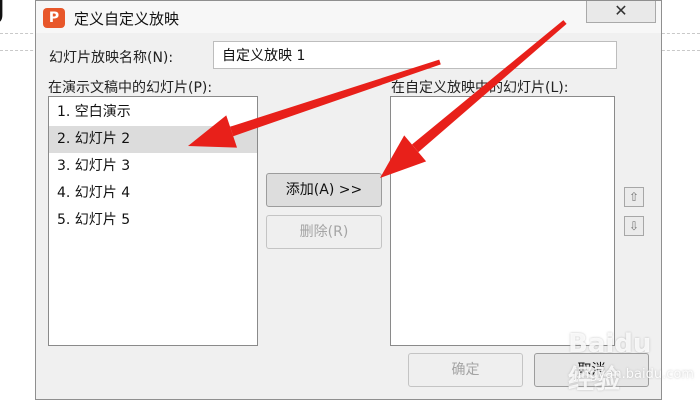 This screenshot has width=700, height=400. What do you see at coordinates (153, 193) in the screenshot?
I see `slide-list-item: 4. 幻灯片 4` at bounding box center [153, 193].